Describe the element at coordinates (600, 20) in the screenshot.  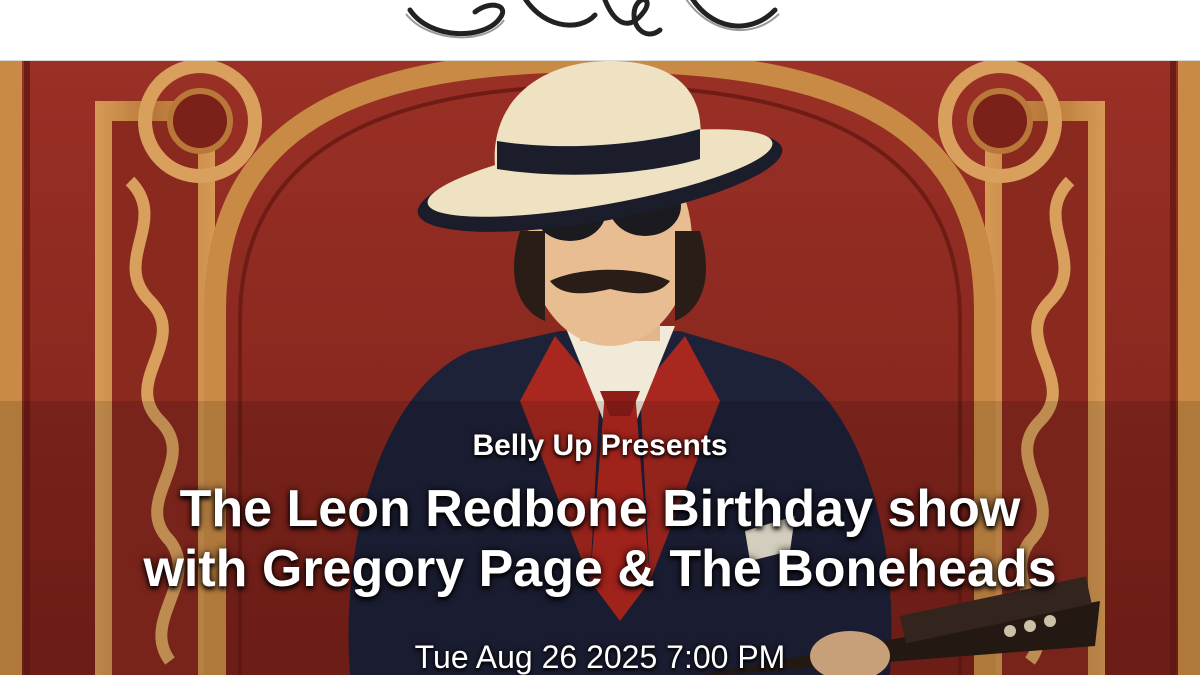
I see `belly-up-logo` at that location.